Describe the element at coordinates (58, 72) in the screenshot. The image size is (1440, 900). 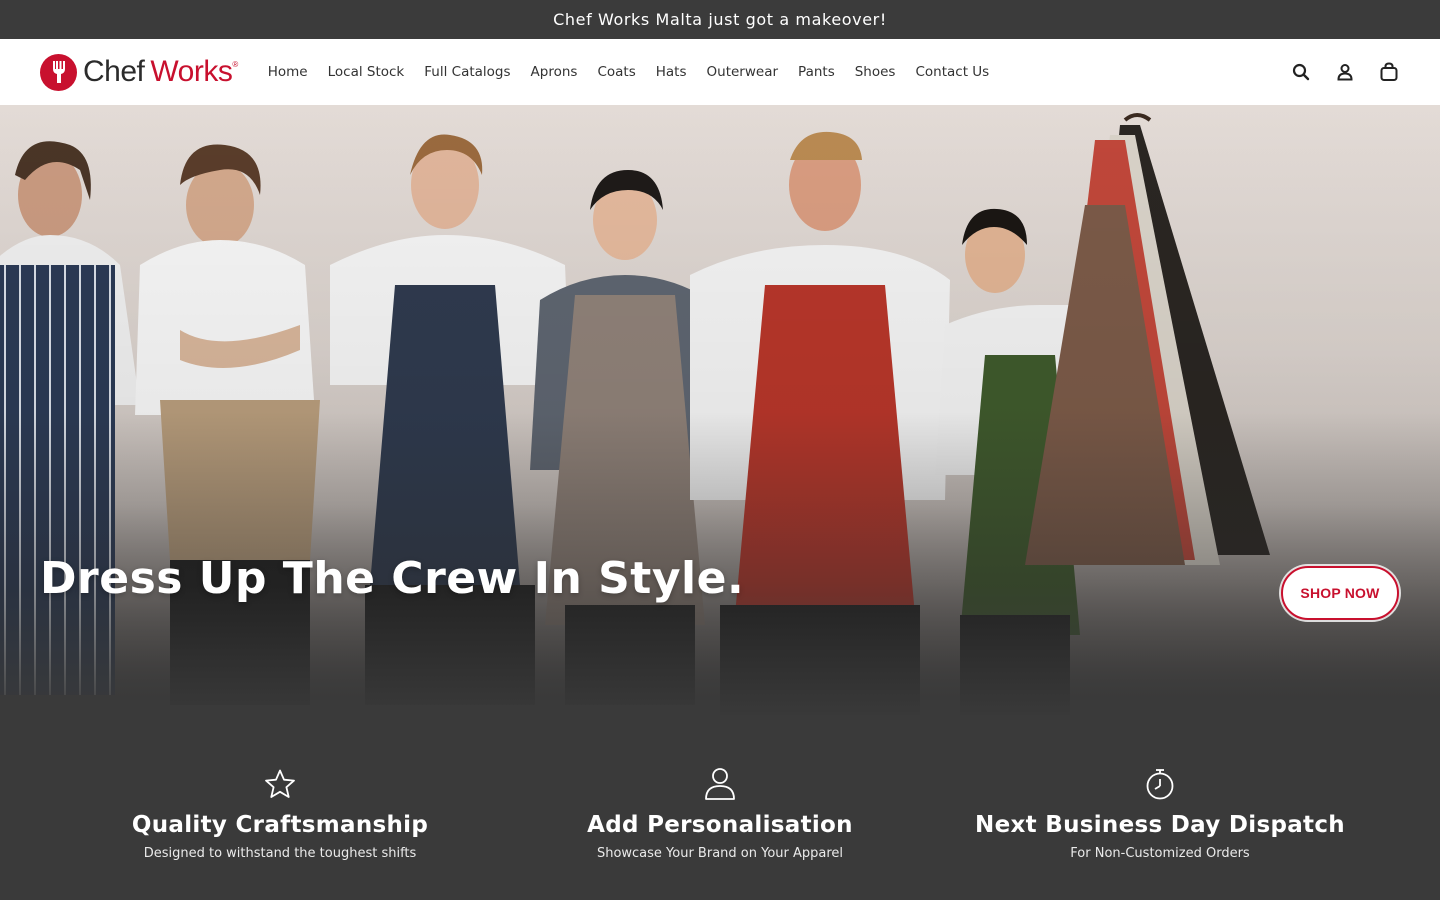
I see `fork-logo-icon` at that location.